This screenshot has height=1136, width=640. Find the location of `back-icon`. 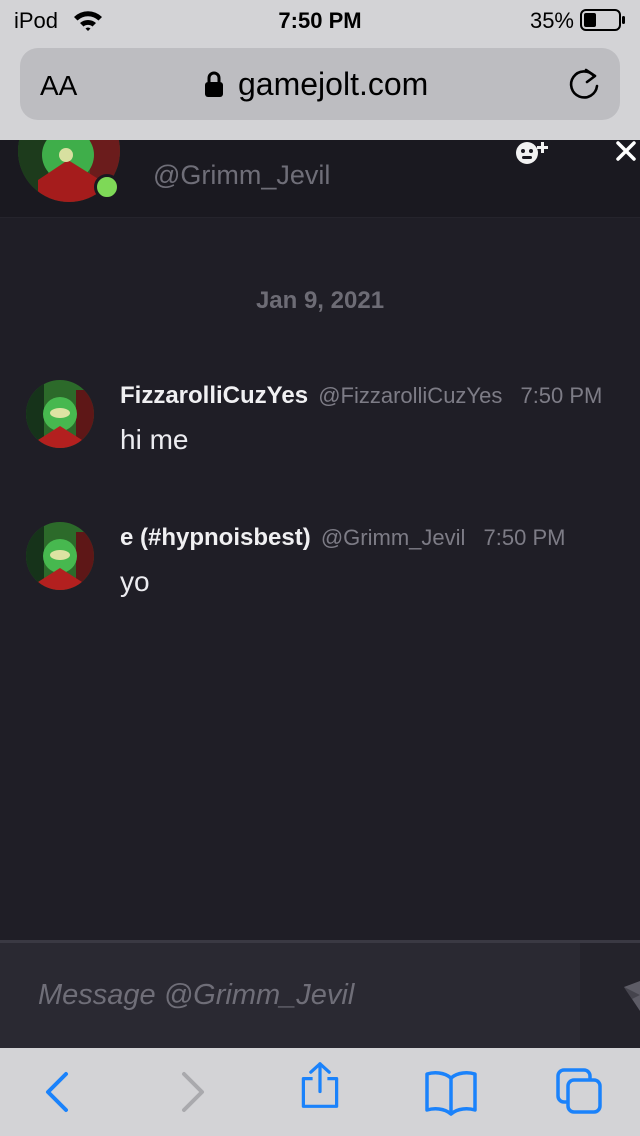

back-icon is located at coordinates (58, 1092).